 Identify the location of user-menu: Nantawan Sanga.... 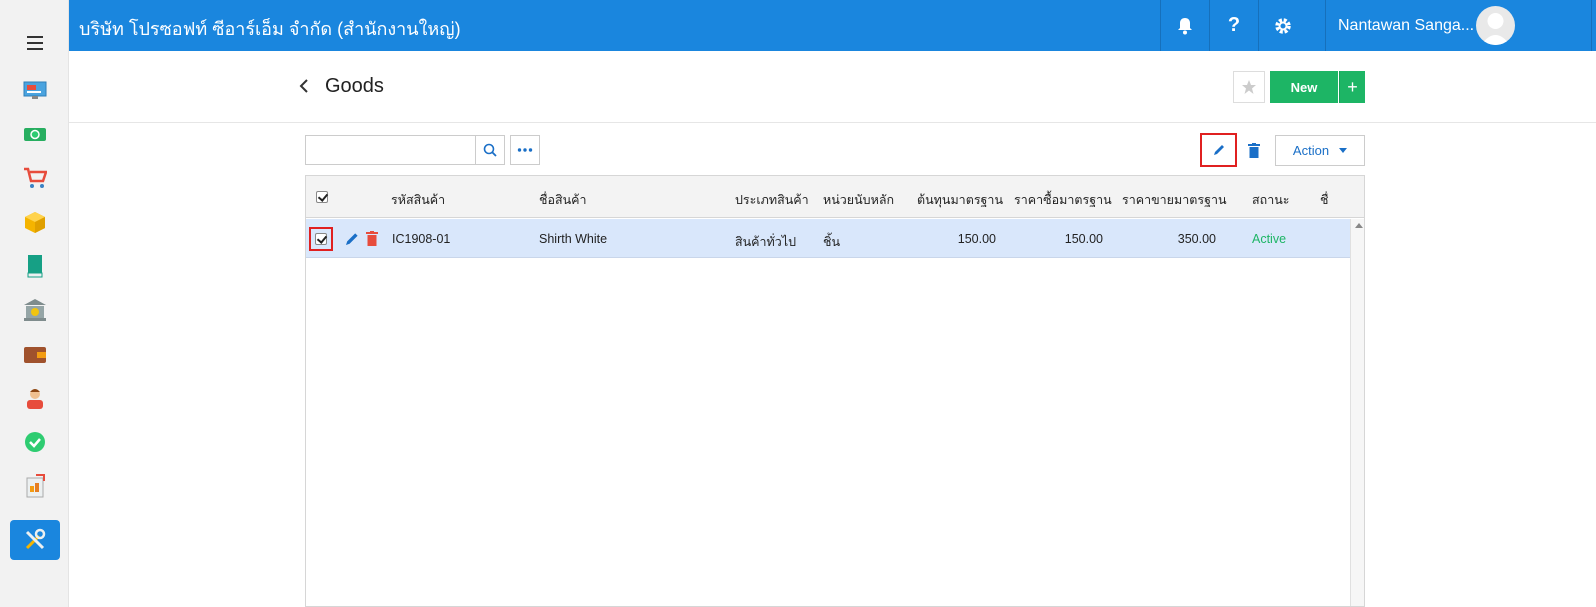
(1458, 25).